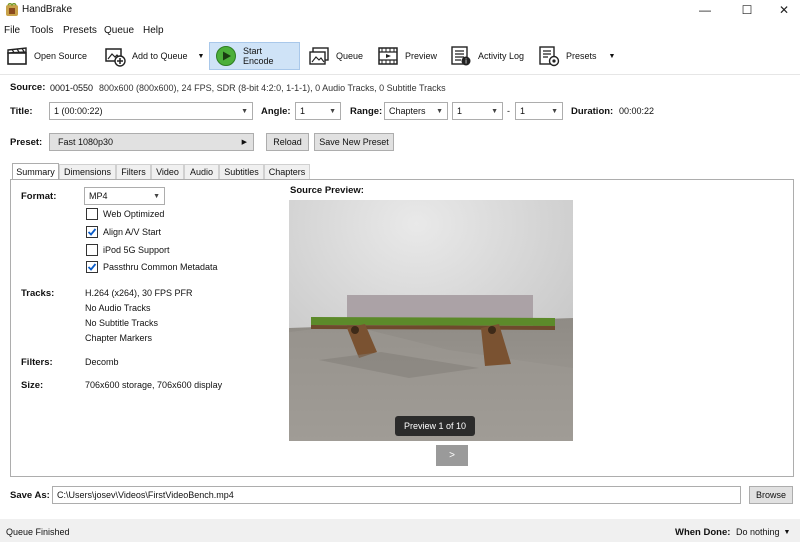 This screenshot has height=542, width=800. Describe the element at coordinates (119, 338) in the screenshot. I see `track-chapters: Chapter Markers` at that location.